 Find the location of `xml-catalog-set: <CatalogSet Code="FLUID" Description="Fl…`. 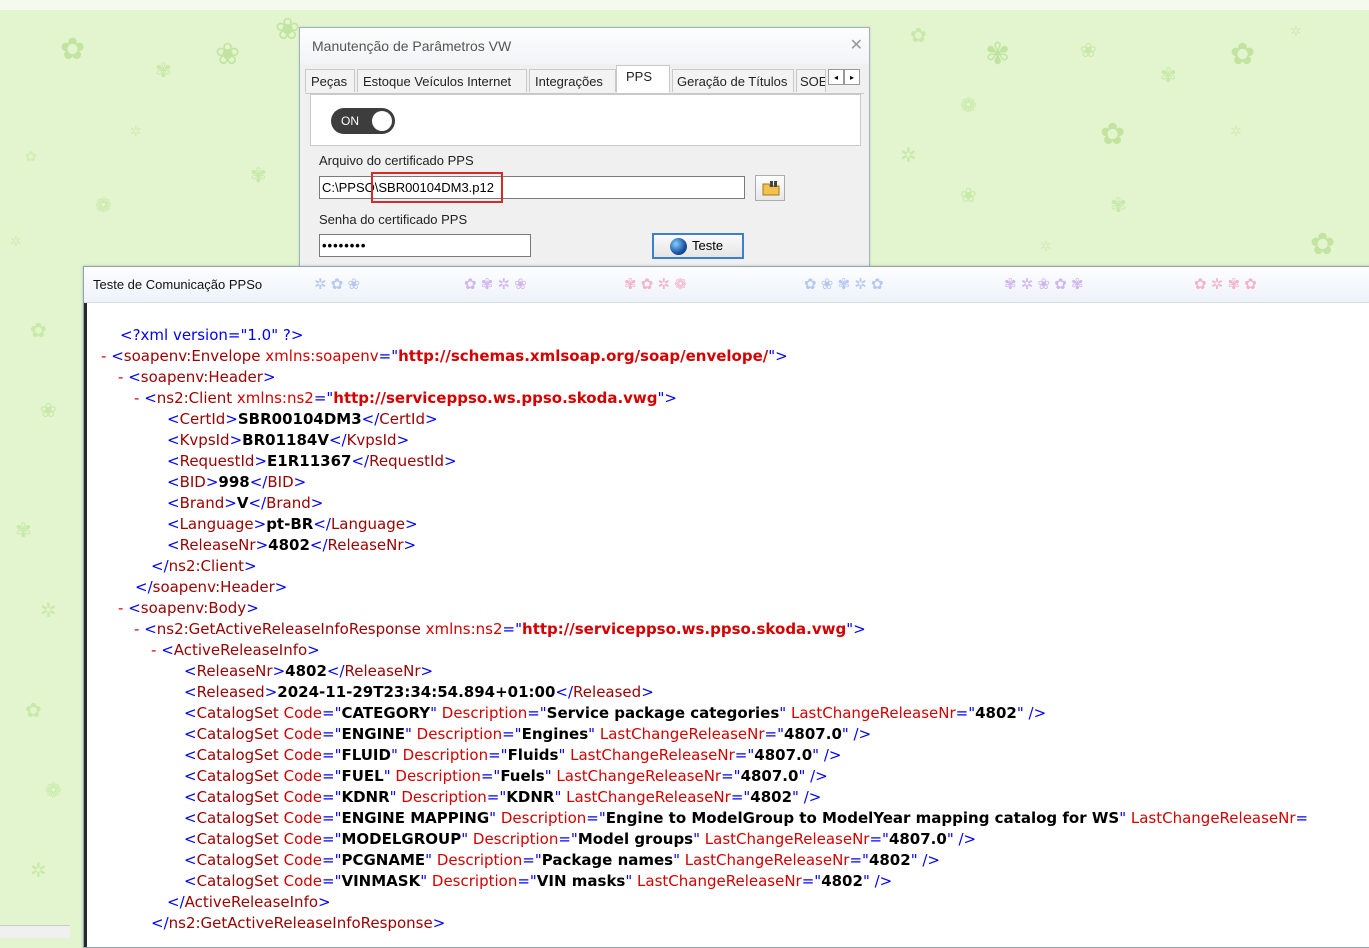

xml-catalog-set: <CatalogSet Code="FLUID" Description="Fl… is located at coordinates (513, 755).